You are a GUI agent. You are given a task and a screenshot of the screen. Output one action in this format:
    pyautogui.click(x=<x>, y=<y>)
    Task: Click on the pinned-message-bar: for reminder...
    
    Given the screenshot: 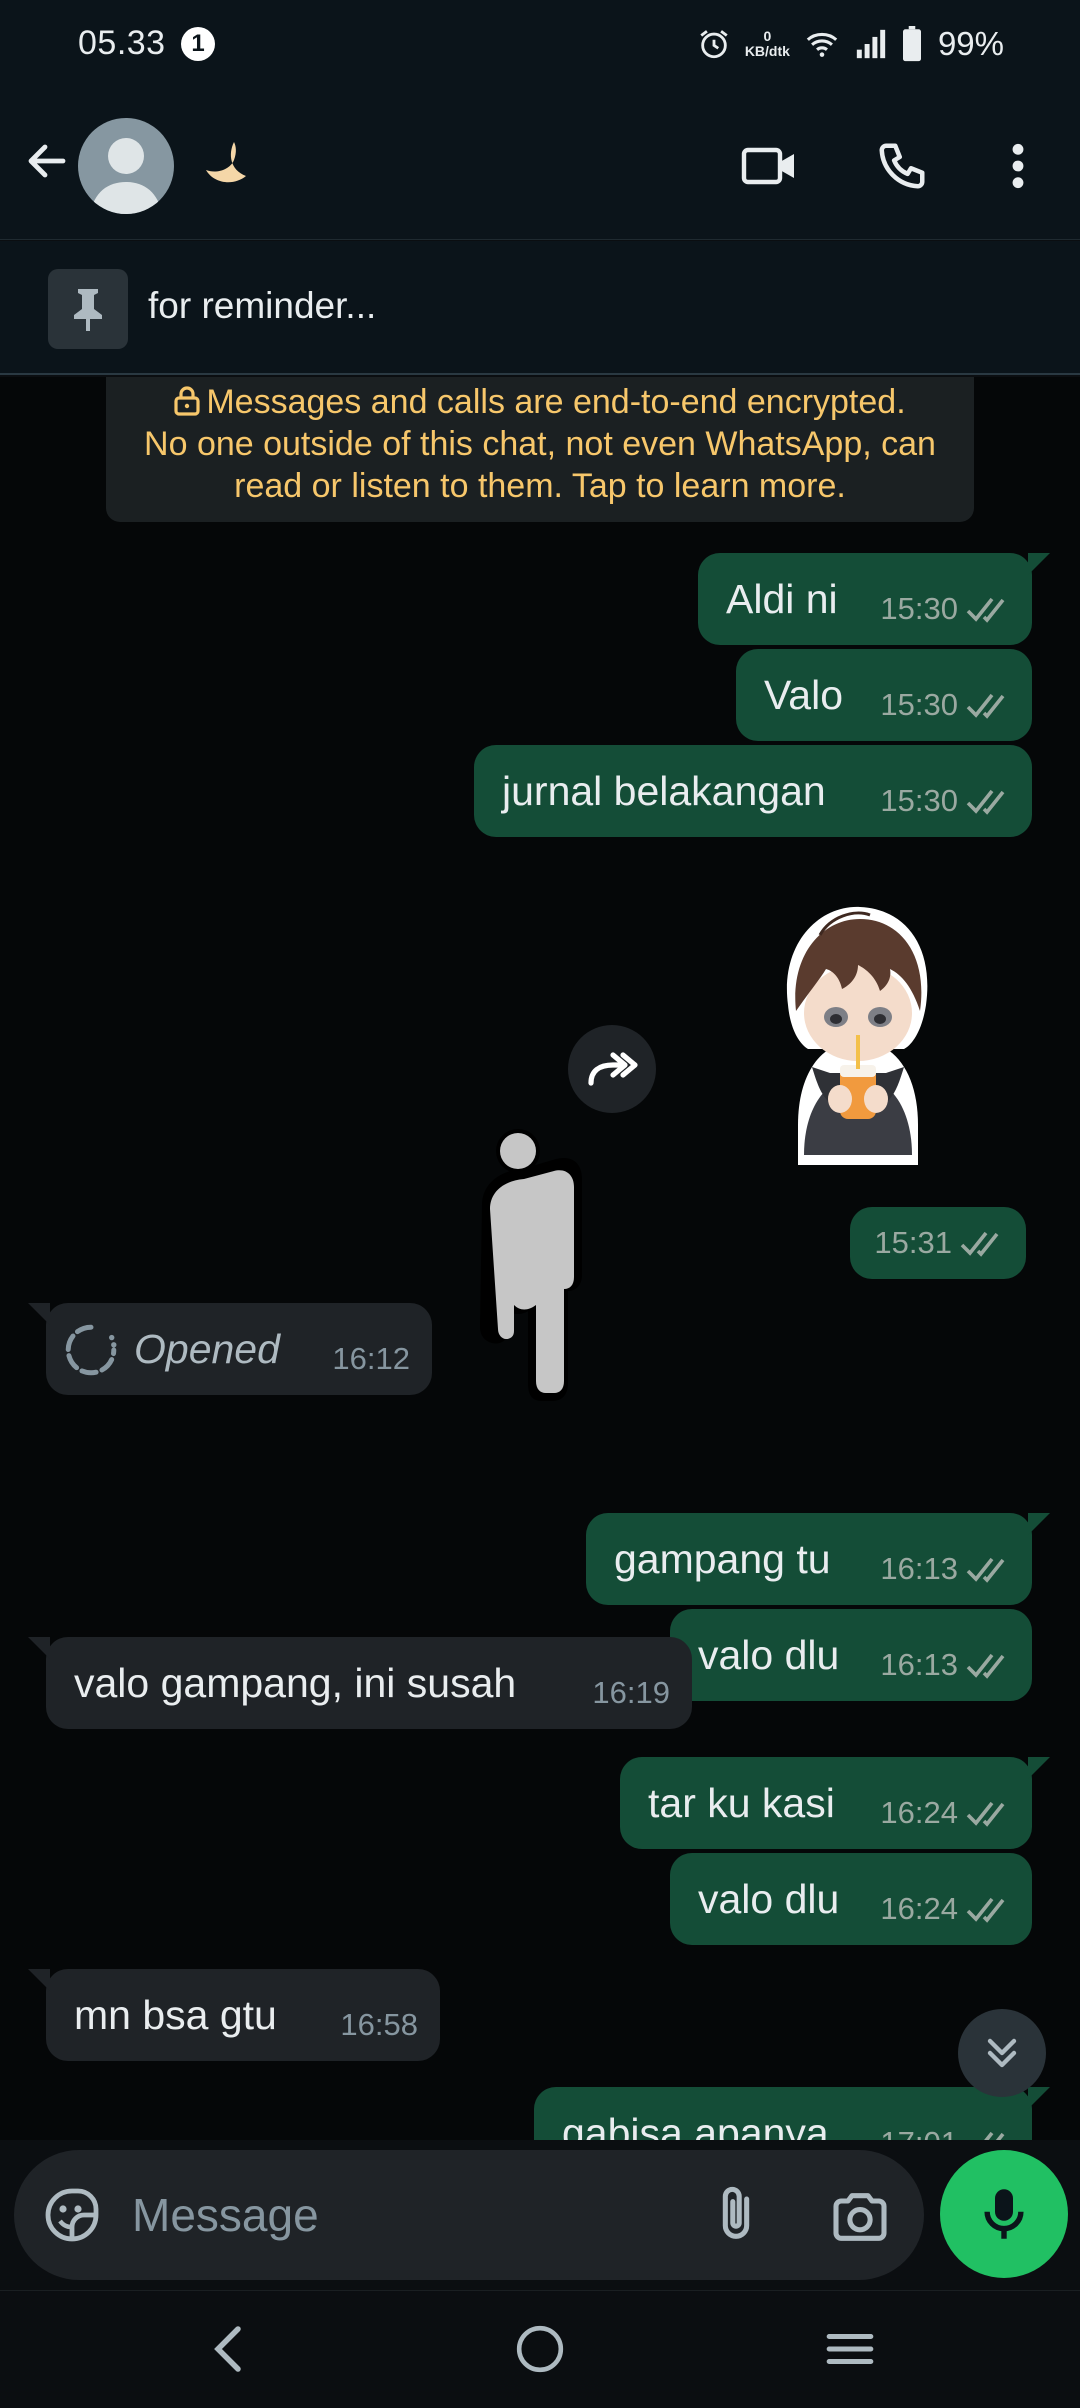 What is the action you would take?
    pyautogui.click(x=540, y=308)
    